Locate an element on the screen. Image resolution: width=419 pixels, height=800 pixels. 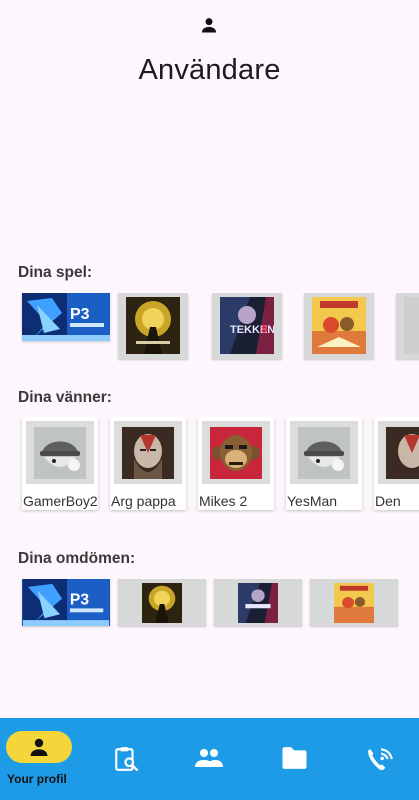
bottom-nav: Your profil is located at coordinates (209, 759).